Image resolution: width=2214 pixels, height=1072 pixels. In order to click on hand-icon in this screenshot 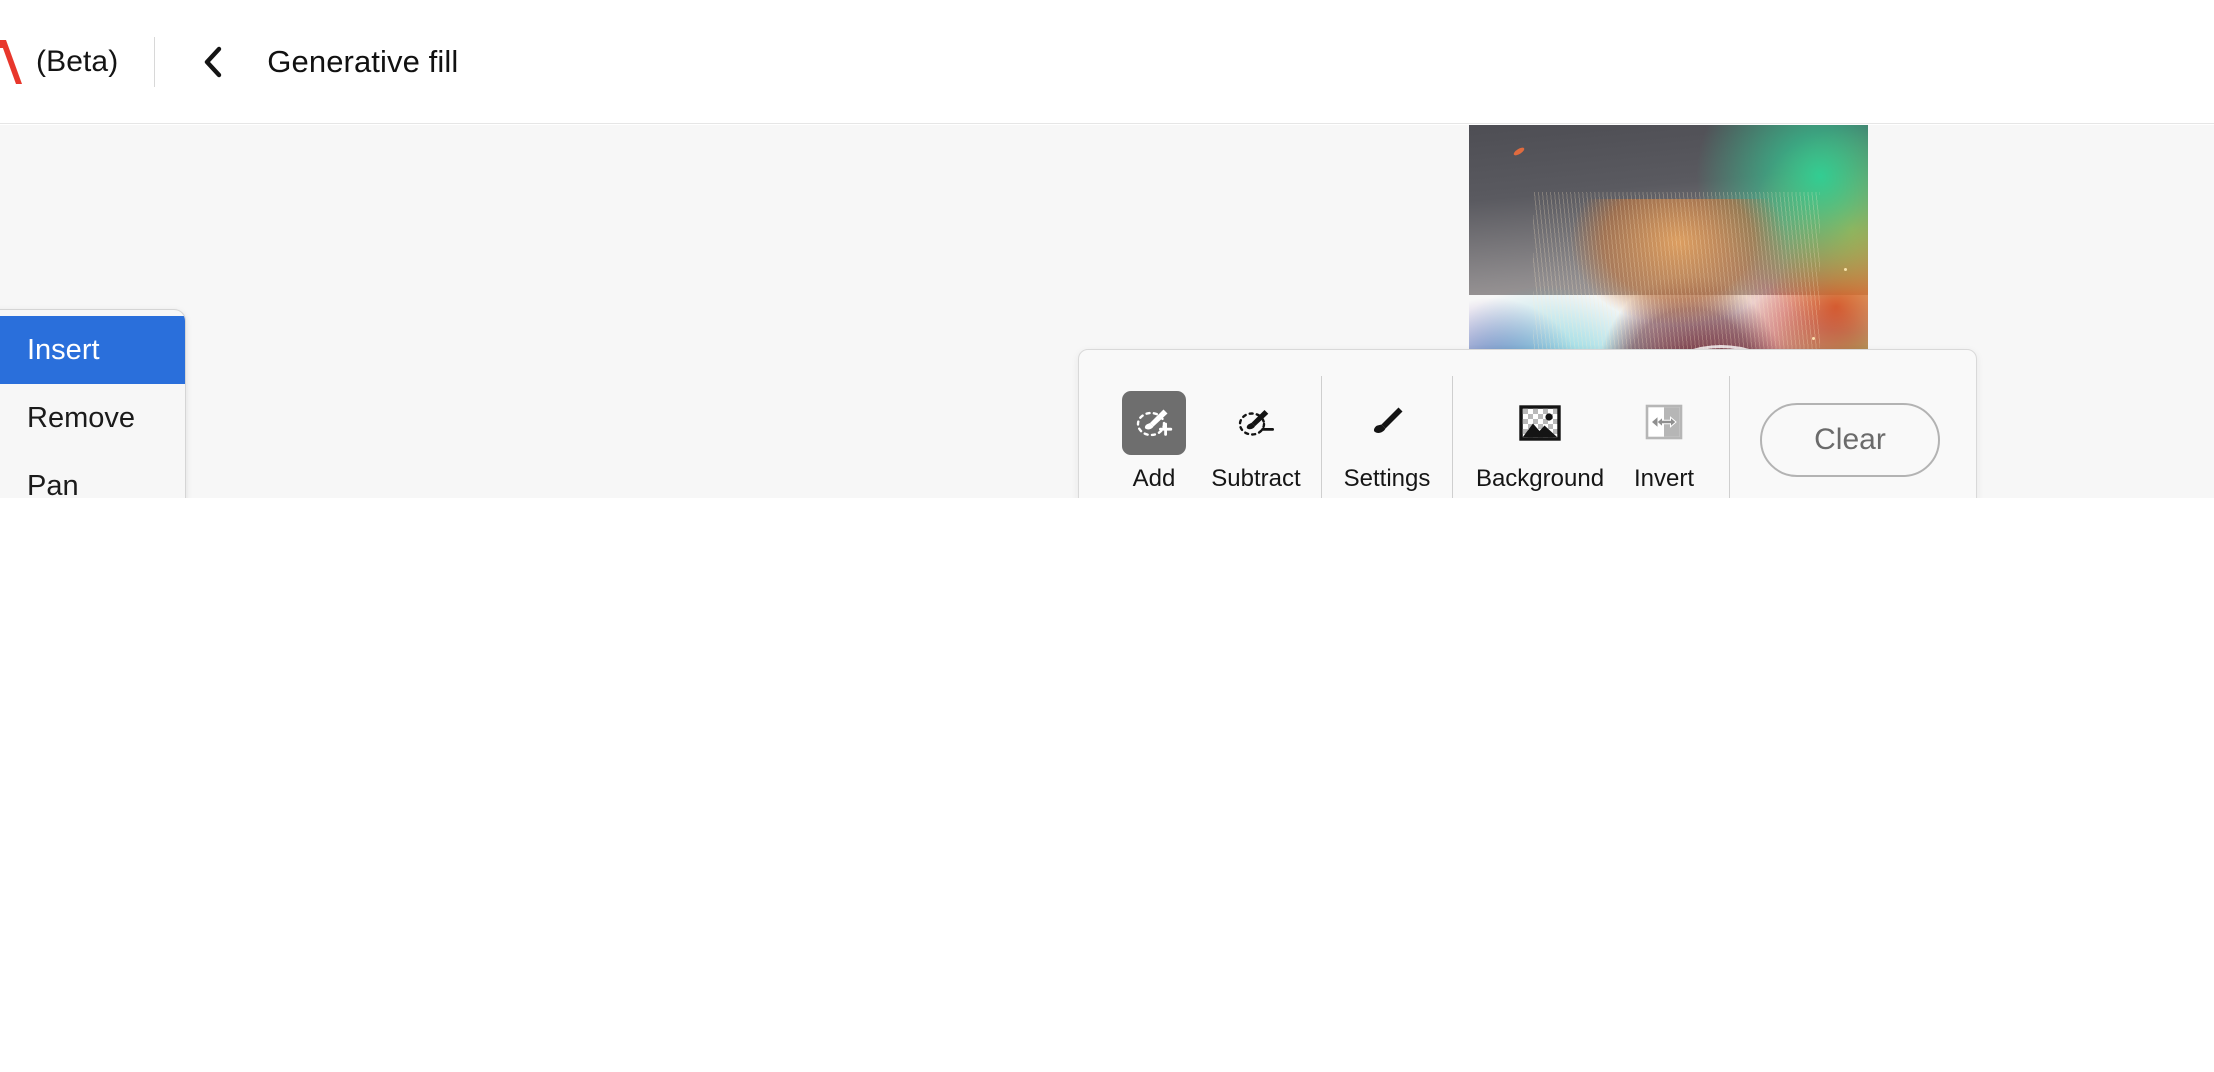, I will do `click(2, 481)`.